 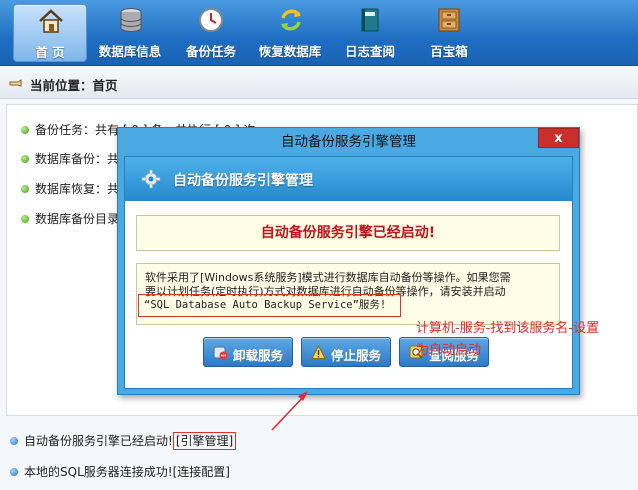 I want to click on info-row-database-restore: 数据库恢复：共, so click(x=70, y=189).